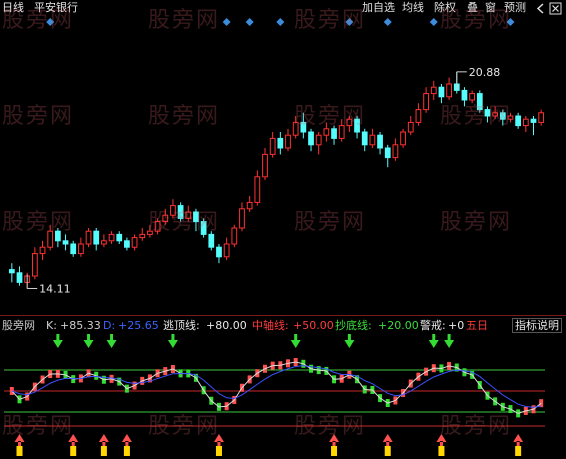 This screenshot has height=459, width=566. Describe the element at coordinates (226, 325) in the screenshot. I see `escape-line-value: +80.00` at that location.